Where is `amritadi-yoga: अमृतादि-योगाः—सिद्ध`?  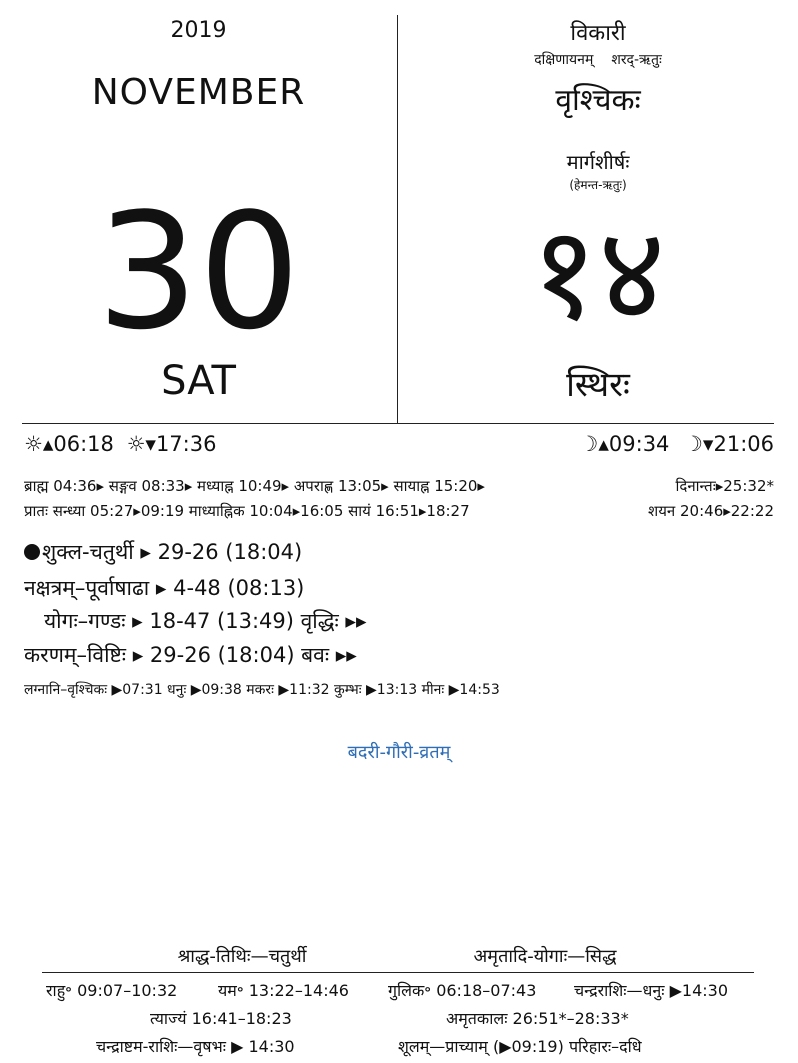 amritadi-yoga: अमृतादि-योगाः—सिद्ध is located at coordinates (545, 956).